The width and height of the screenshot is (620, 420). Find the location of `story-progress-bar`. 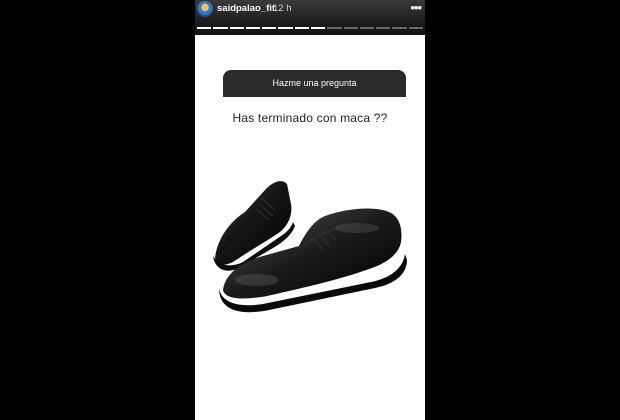

story-progress-bar is located at coordinates (310, 28).